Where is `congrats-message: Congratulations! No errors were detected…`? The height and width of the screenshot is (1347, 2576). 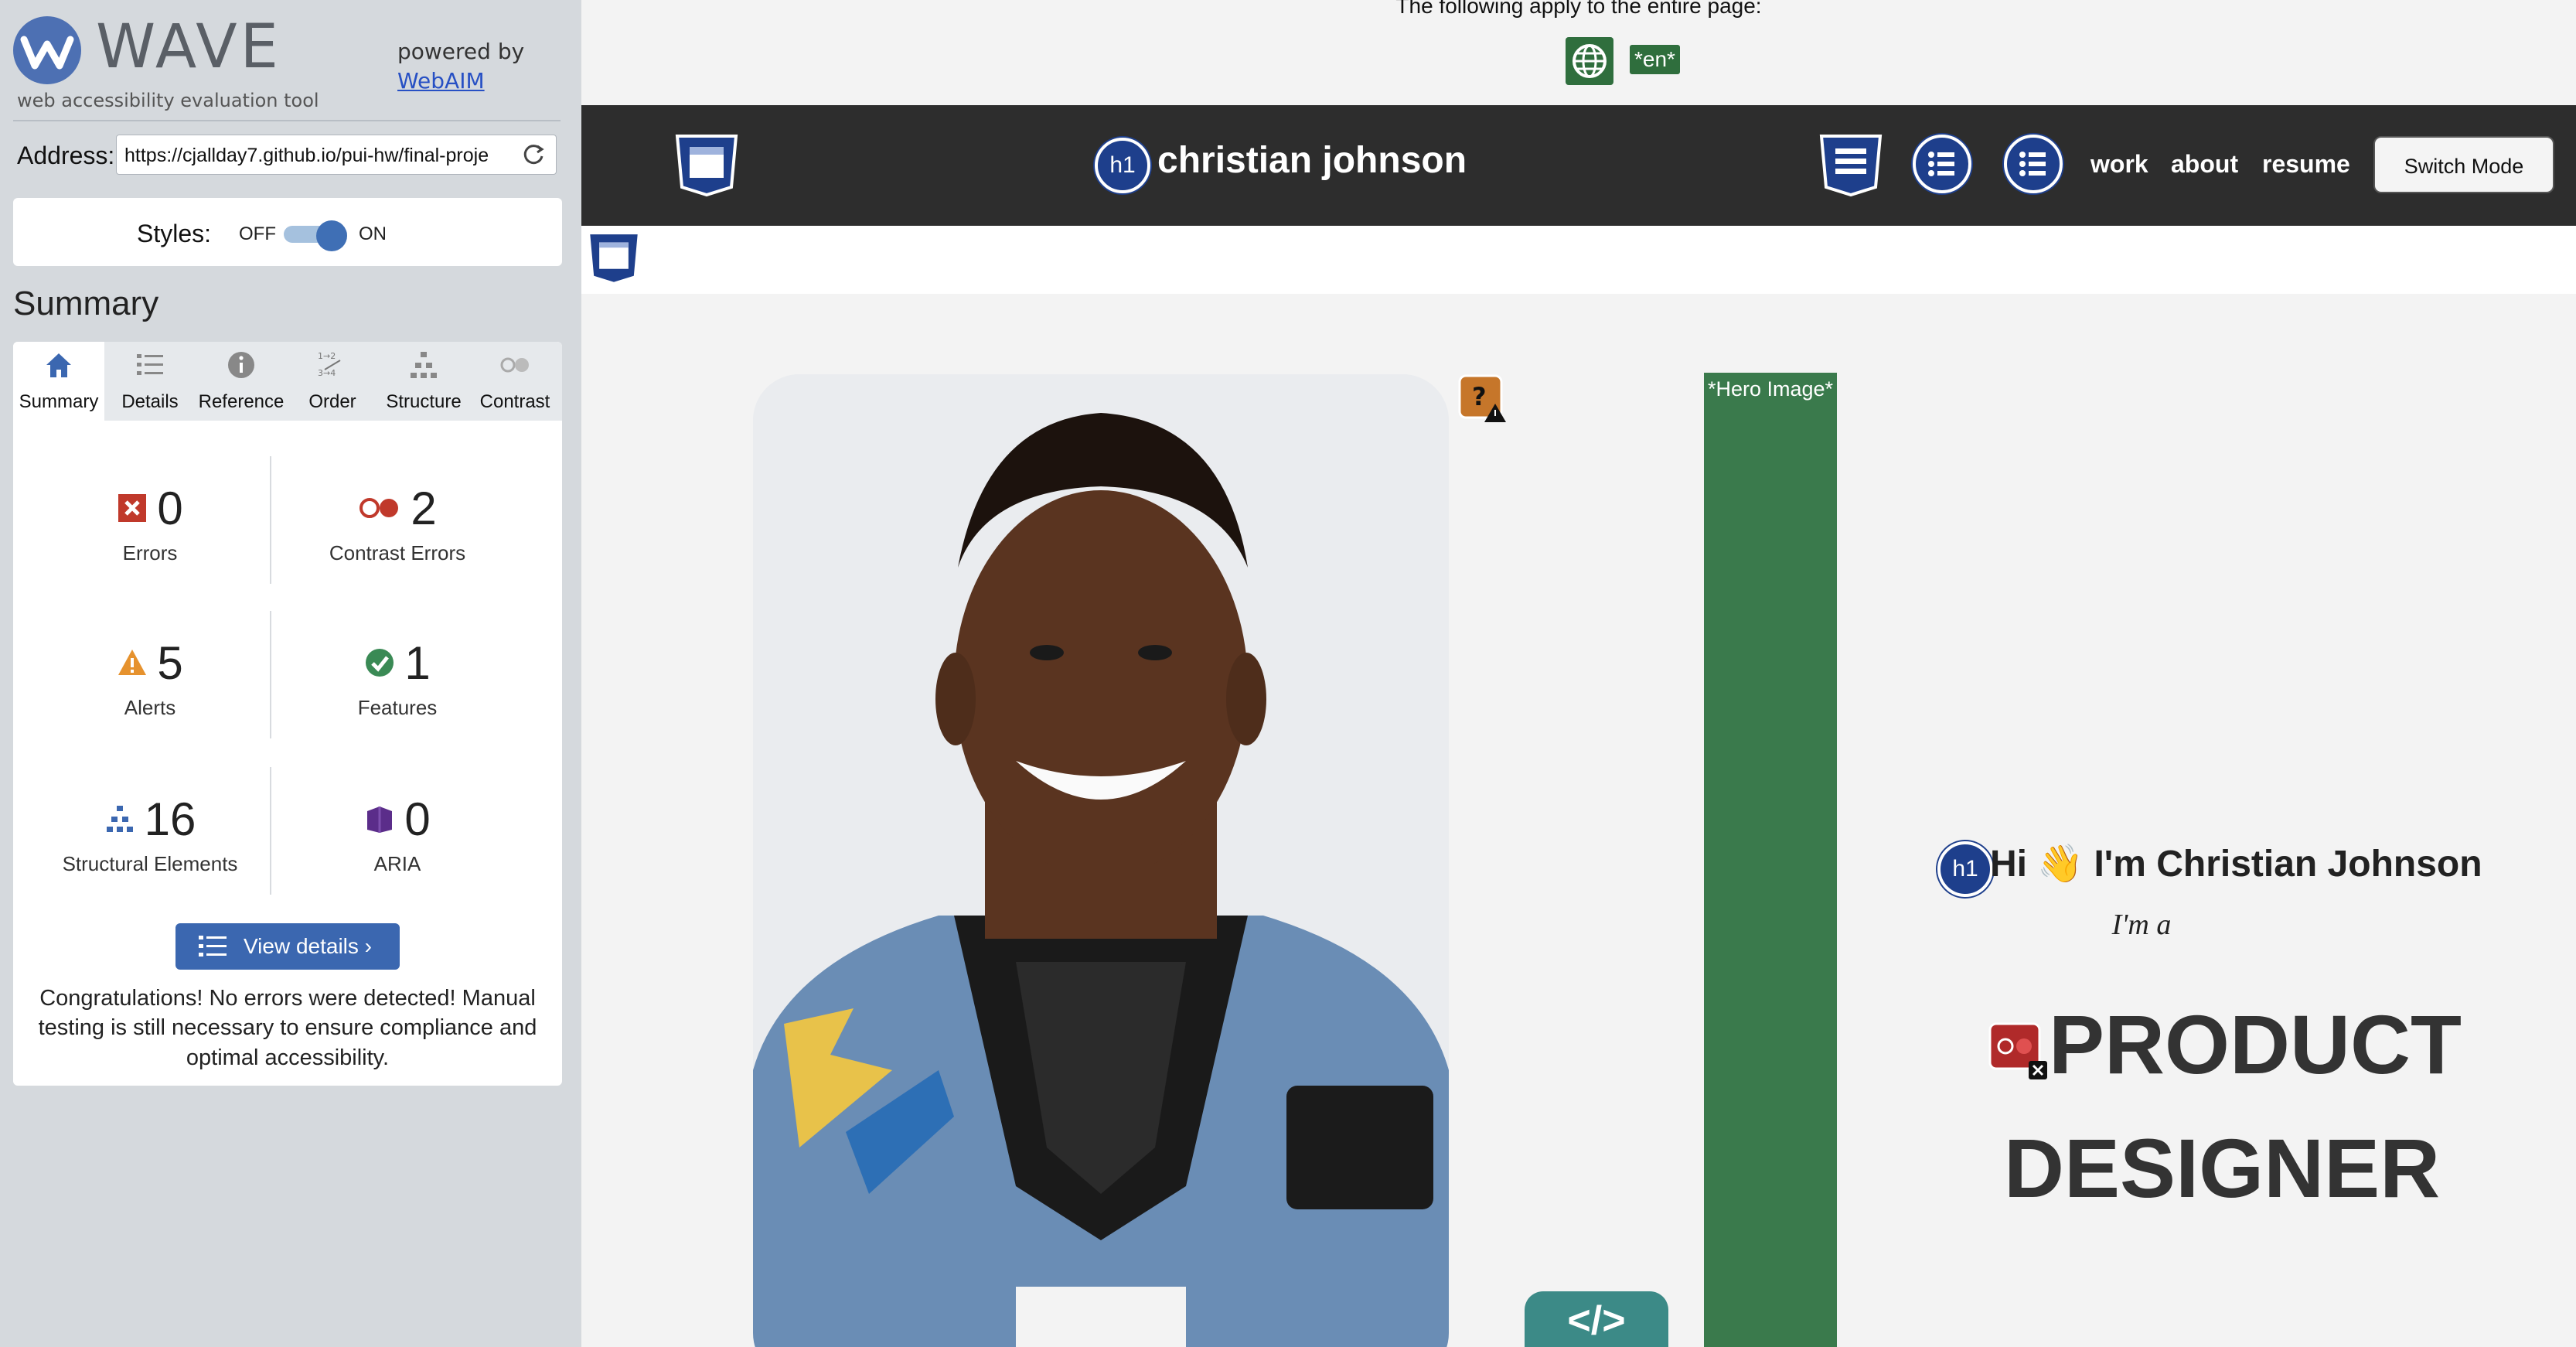 congrats-message: Congratulations! No errors were detected… is located at coordinates (287, 1028).